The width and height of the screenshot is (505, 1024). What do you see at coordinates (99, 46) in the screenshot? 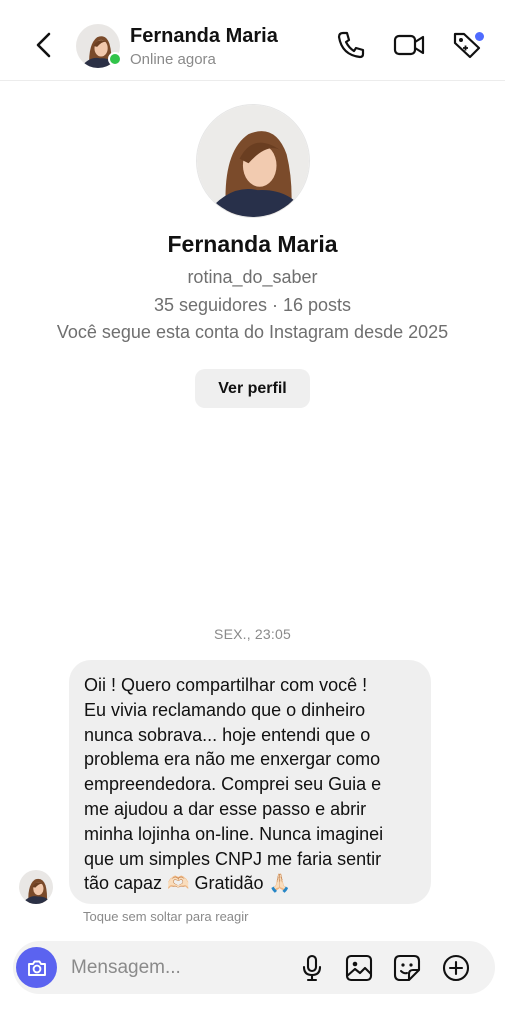
I see `avatar` at bounding box center [99, 46].